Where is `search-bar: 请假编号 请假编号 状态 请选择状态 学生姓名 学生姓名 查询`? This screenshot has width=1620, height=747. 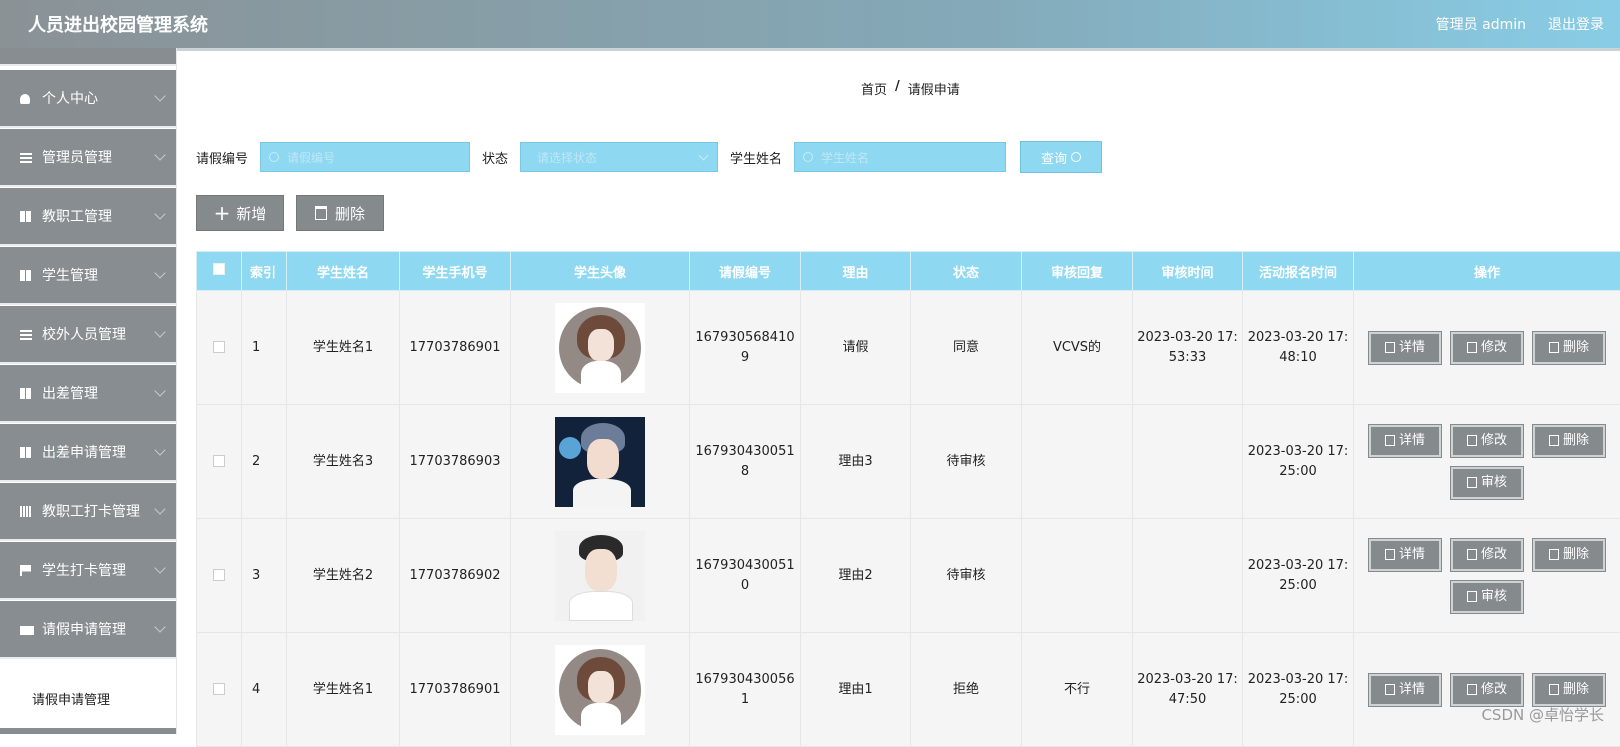
search-bar: 请假编号 请假编号 状态 请选择状态 学生姓名 学生姓名 查询 is located at coordinates (649, 157).